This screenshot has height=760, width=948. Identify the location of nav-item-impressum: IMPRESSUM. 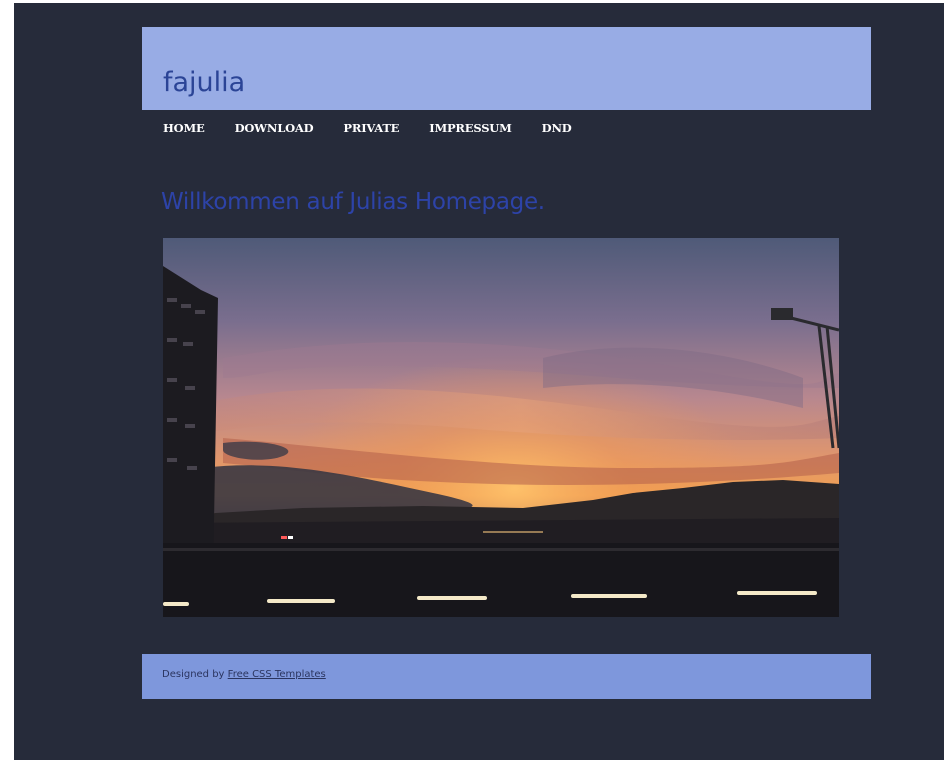
(470, 128).